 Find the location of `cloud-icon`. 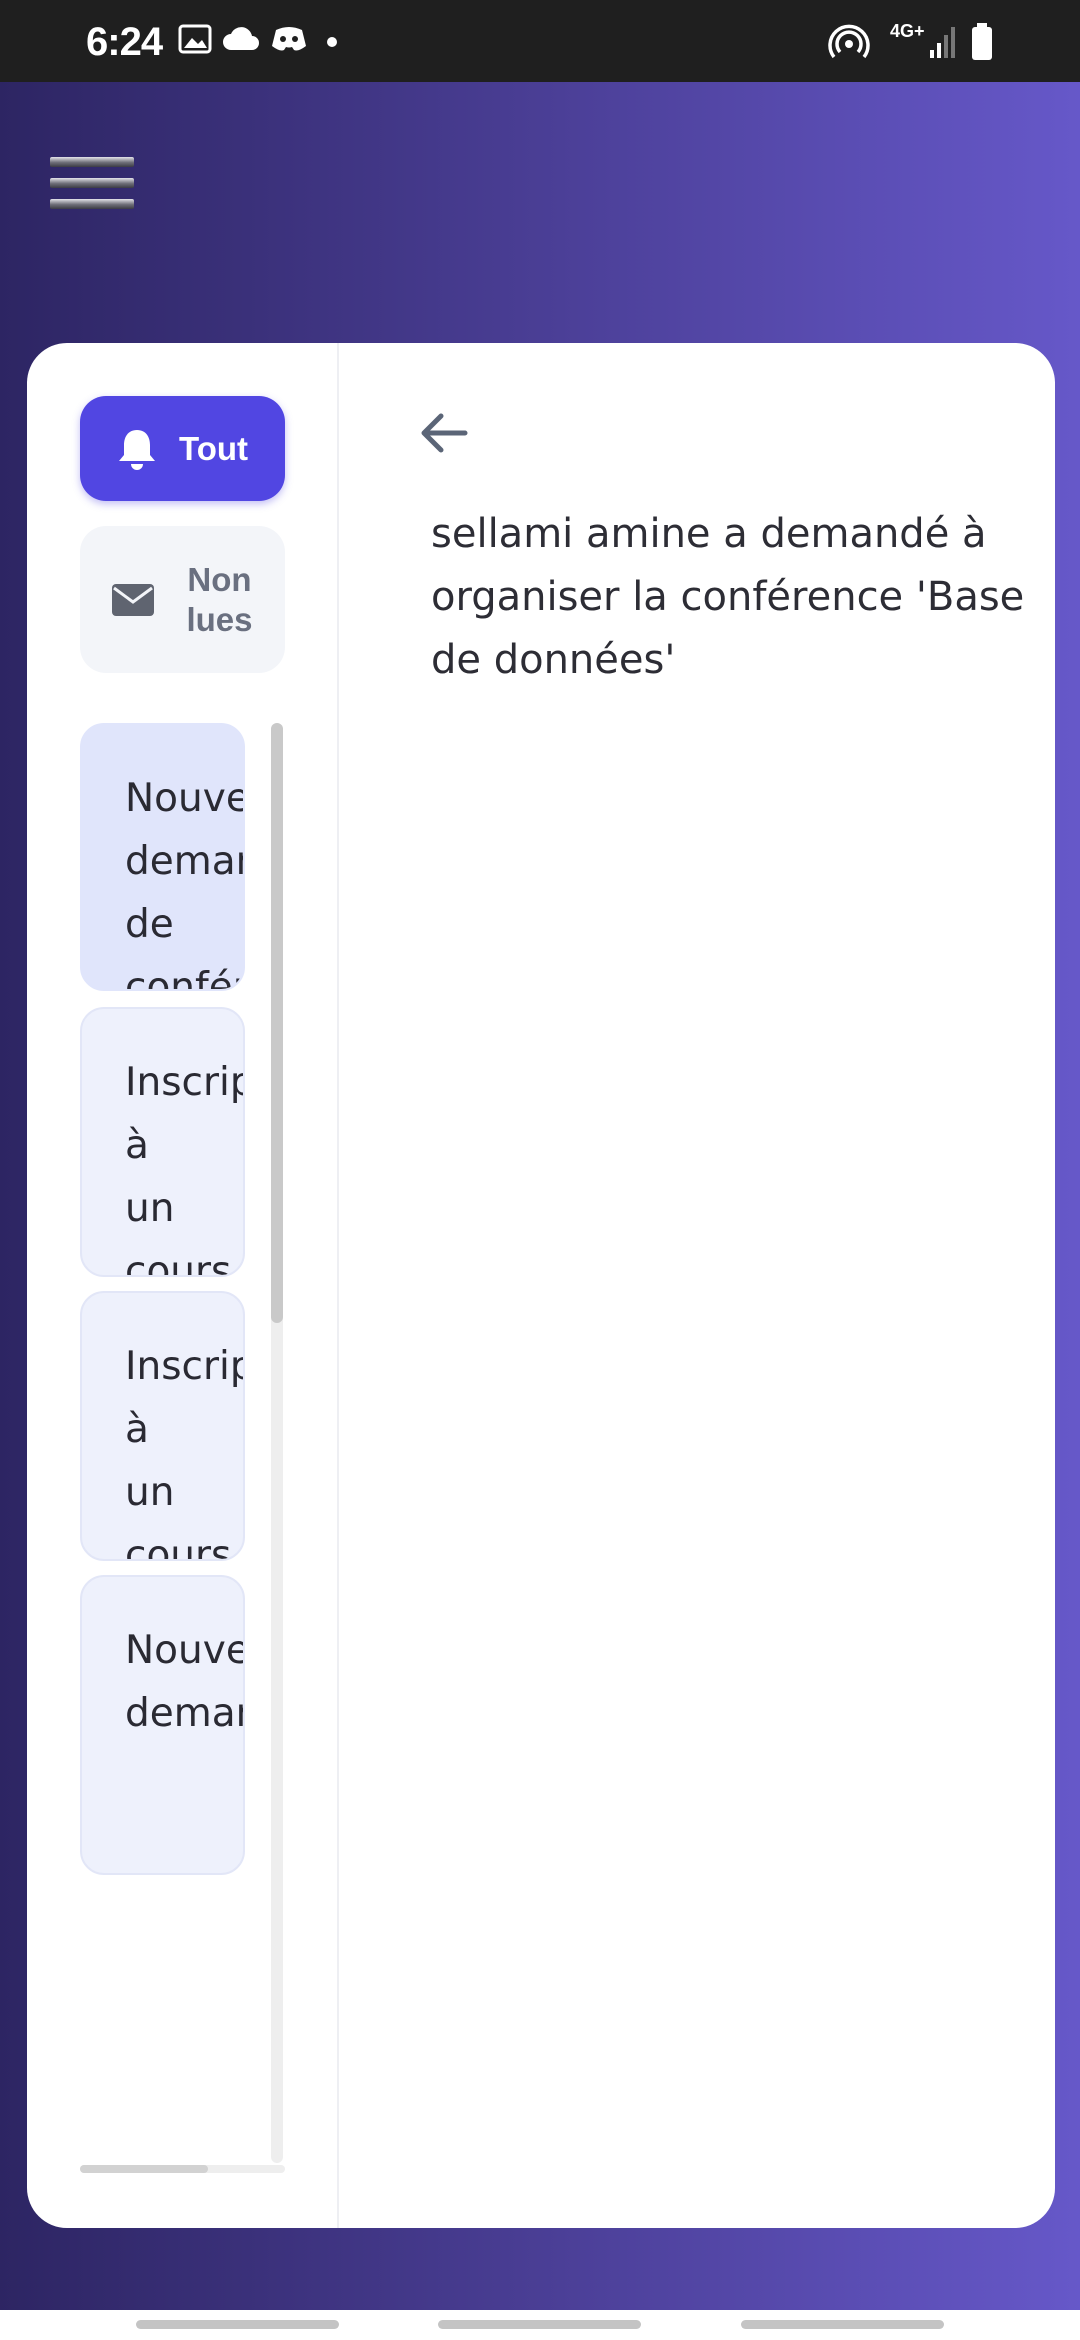

cloud-icon is located at coordinates (241, 38).